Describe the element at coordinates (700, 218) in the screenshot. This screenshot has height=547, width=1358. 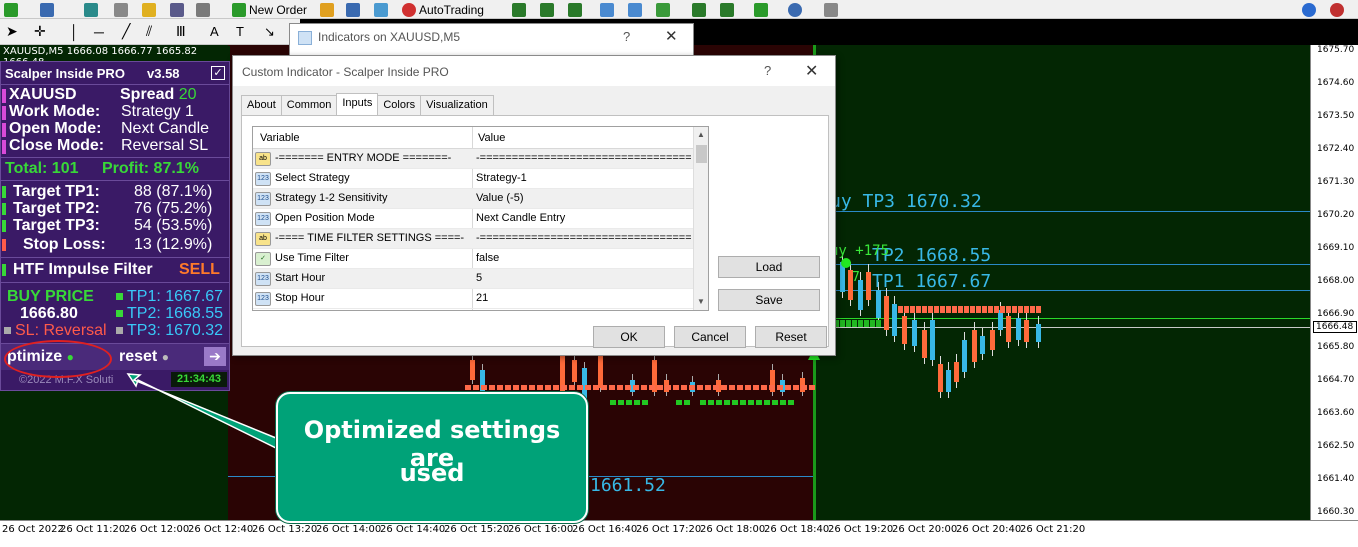
I see `grid-scrollbar: ▲ ▼` at that location.